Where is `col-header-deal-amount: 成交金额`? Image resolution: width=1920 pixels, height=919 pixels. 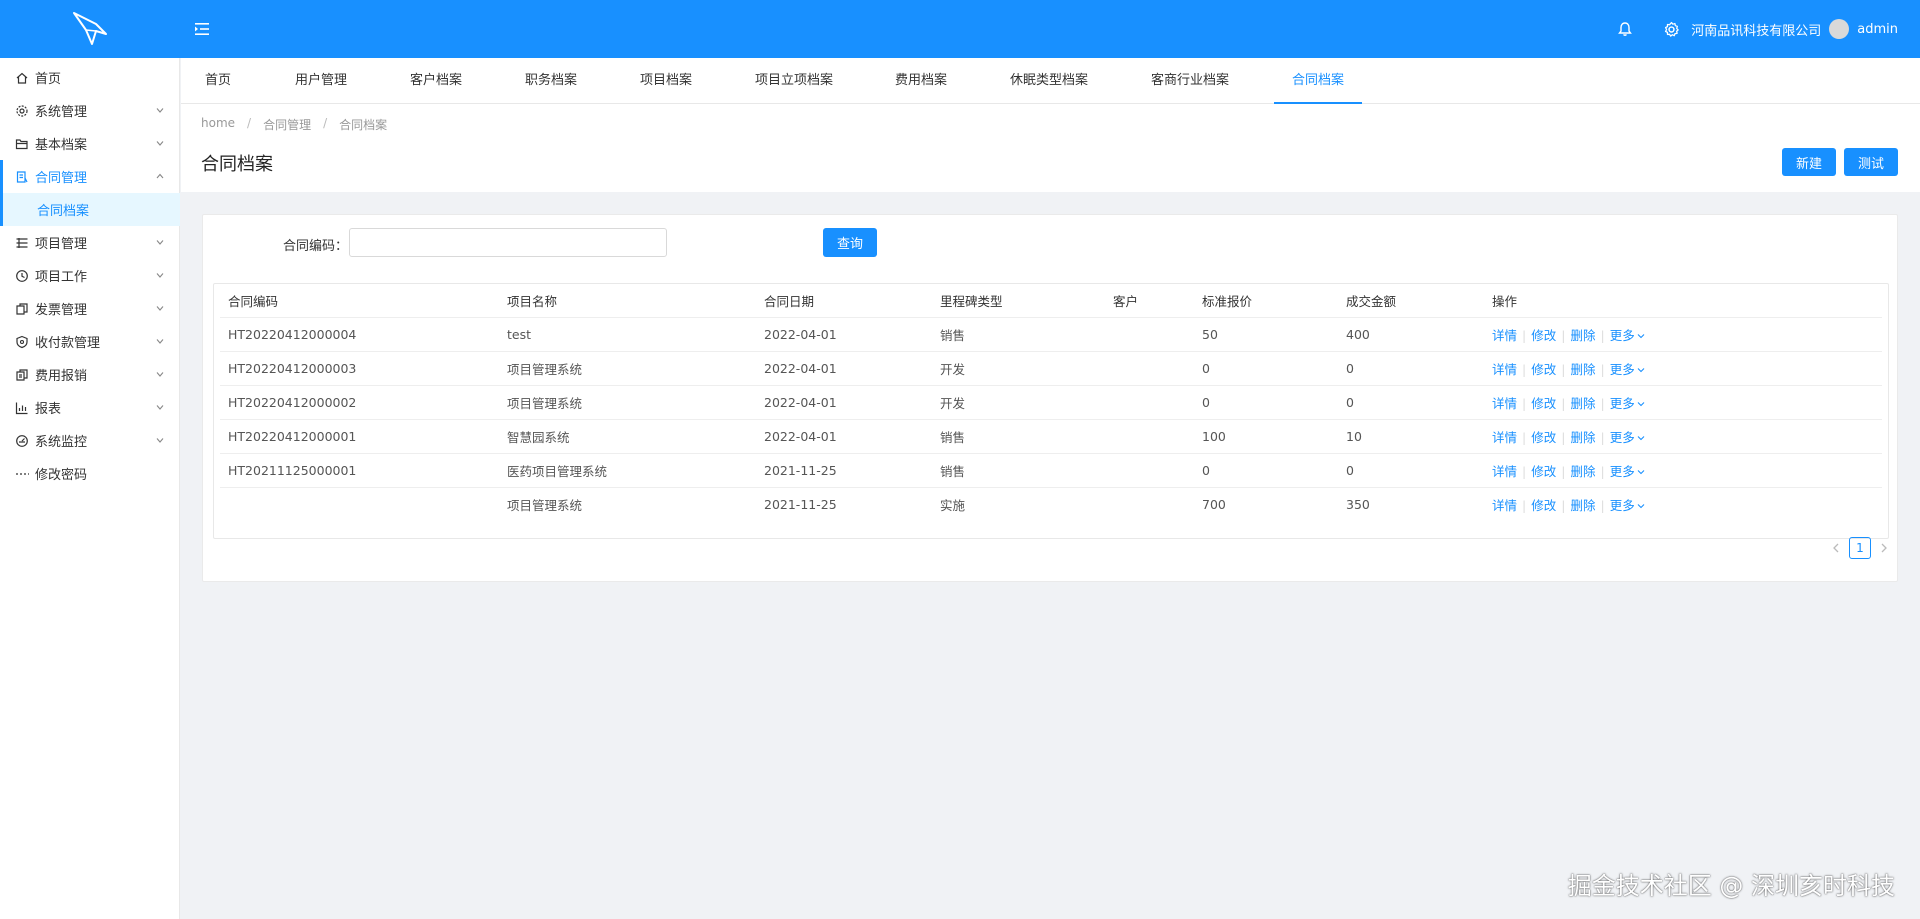 col-header-deal-amount: 成交金额 is located at coordinates (1411, 301).